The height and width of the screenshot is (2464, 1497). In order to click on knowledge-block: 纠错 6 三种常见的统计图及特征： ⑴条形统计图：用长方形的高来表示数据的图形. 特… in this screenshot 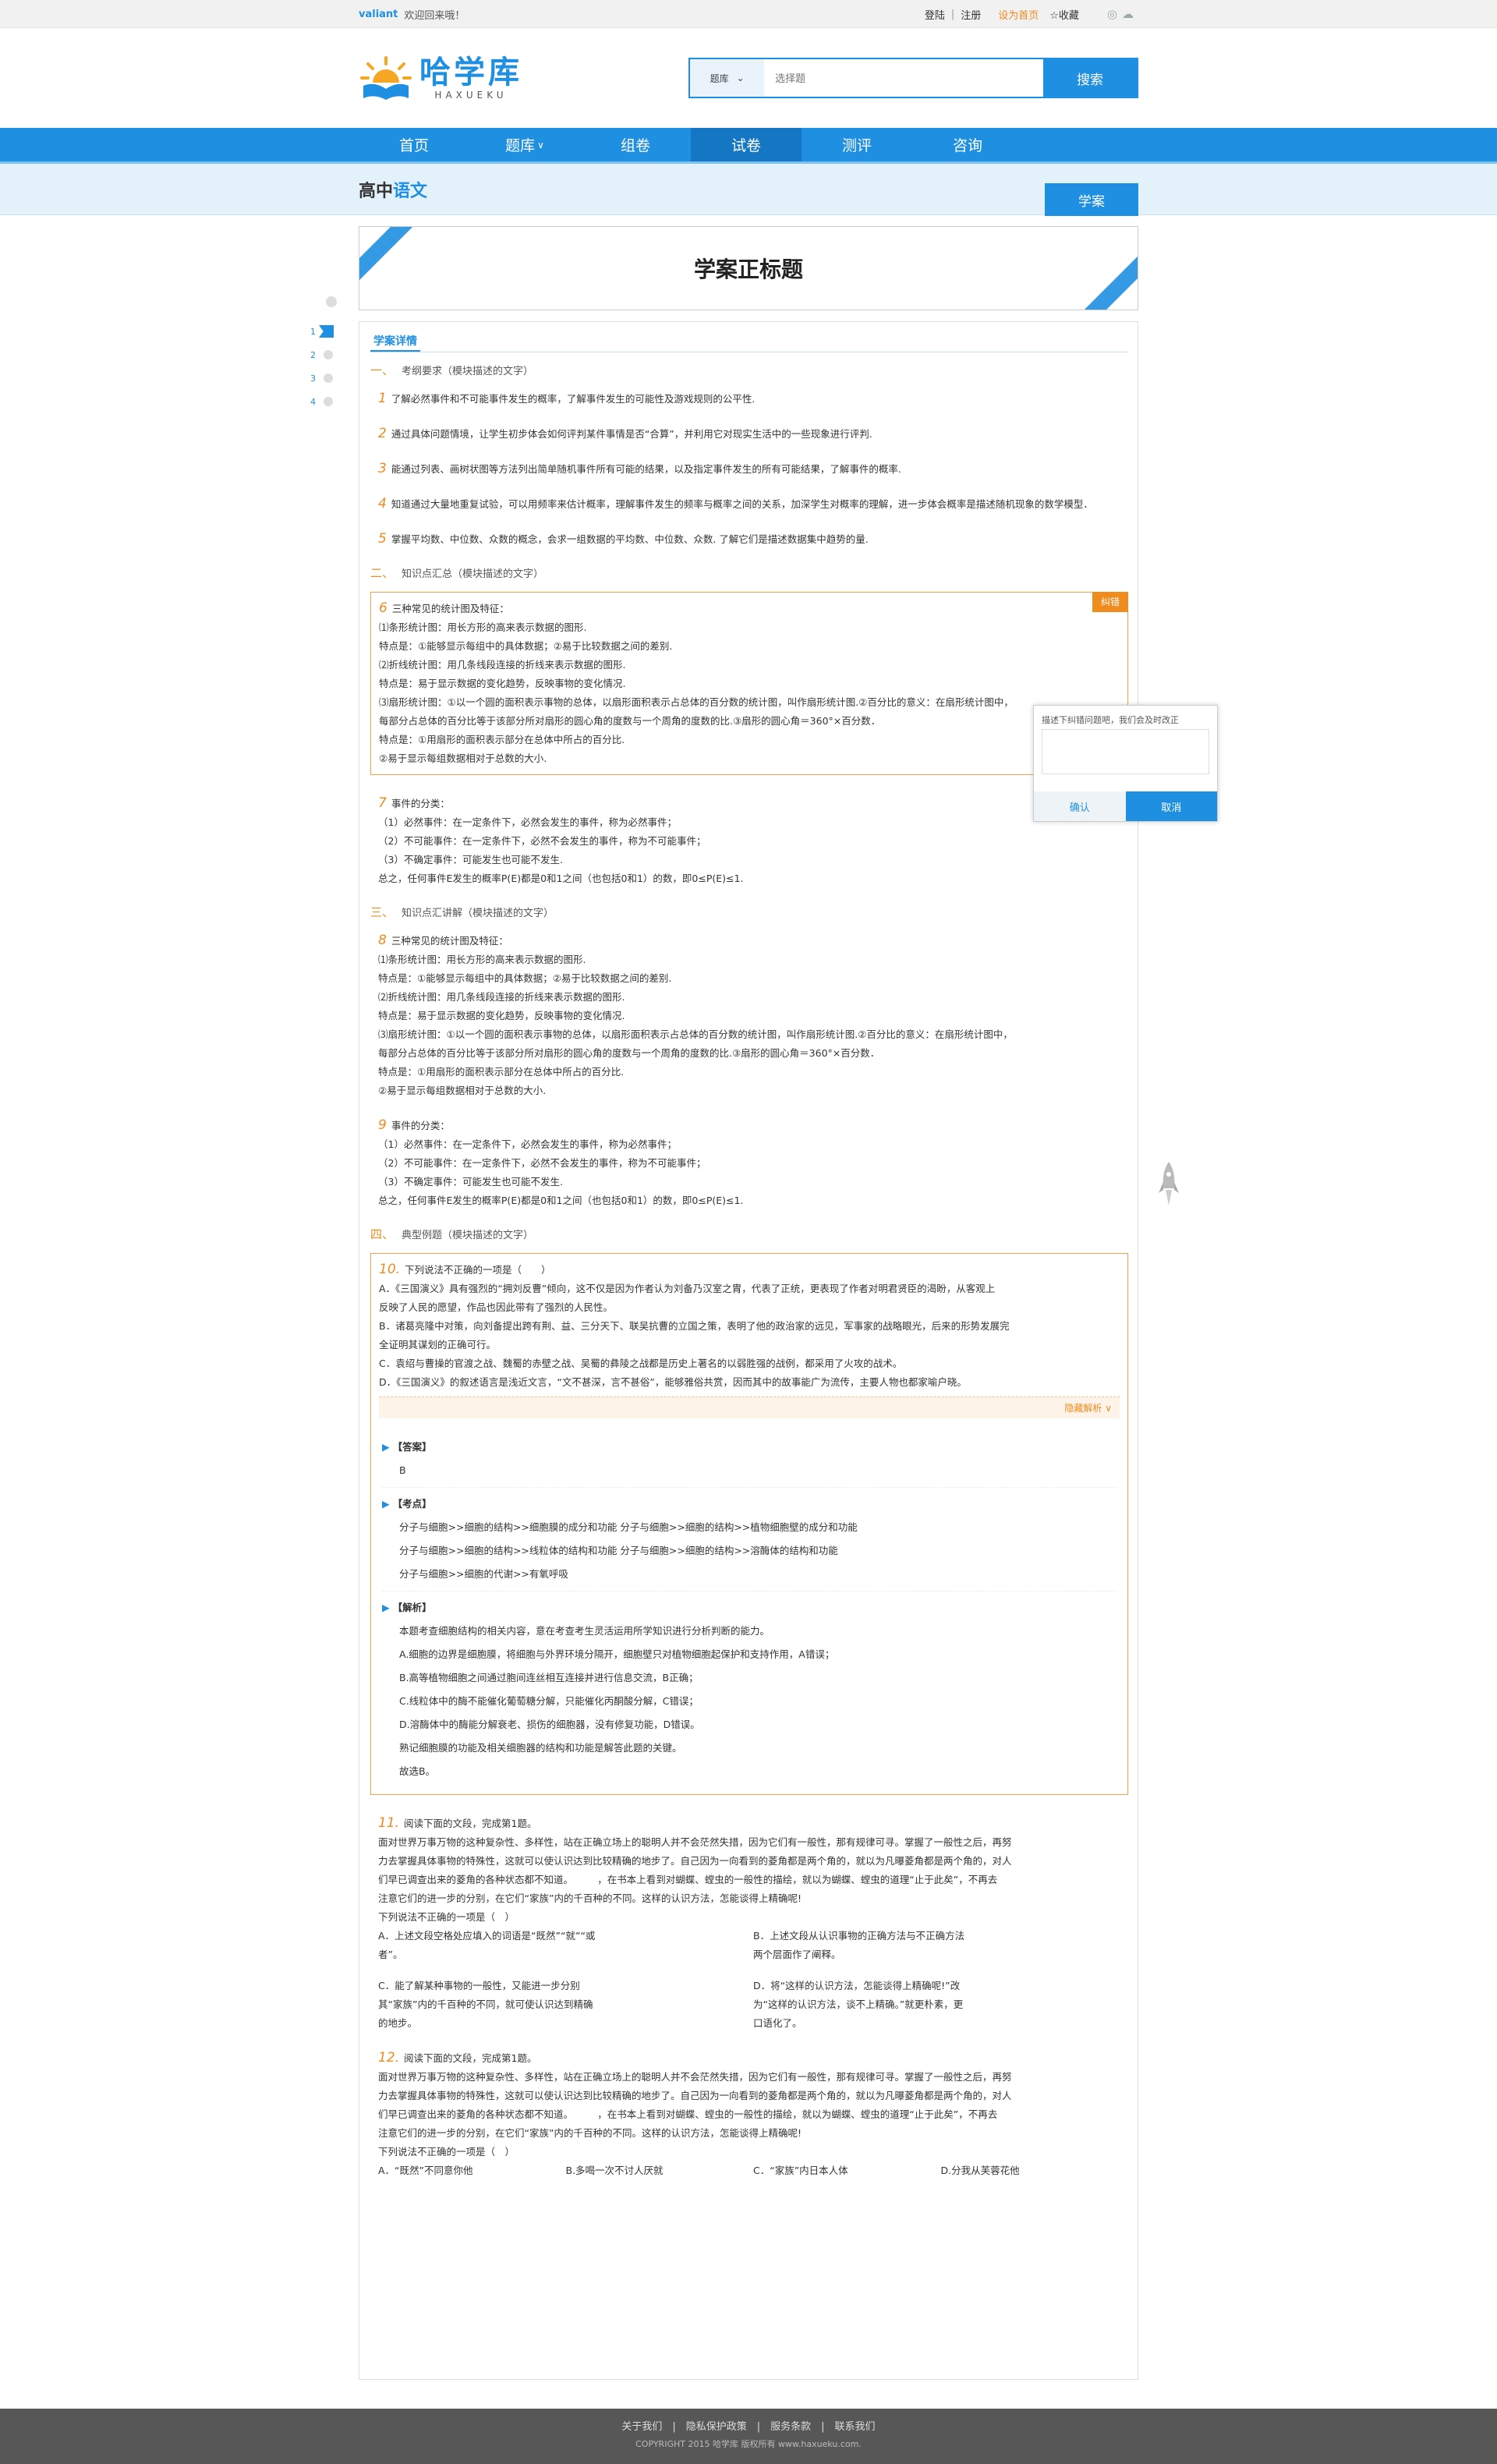, I will do `click(749, 684)`.